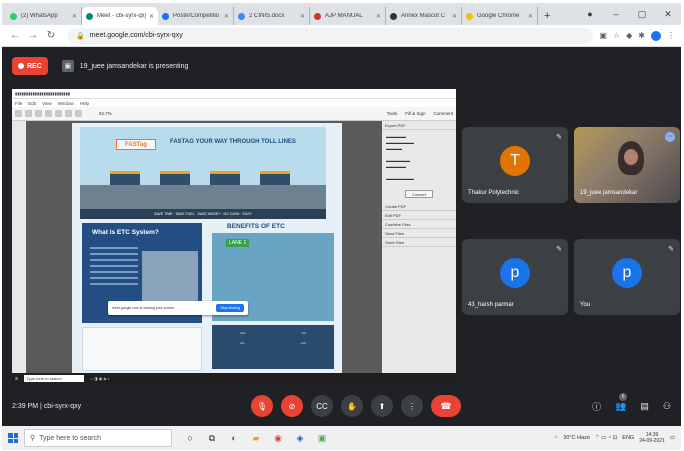  What do you see at coordinates (556, 438) in the screenshot?
I see `weather-icon: ☀` at bounding box center [556, 438].